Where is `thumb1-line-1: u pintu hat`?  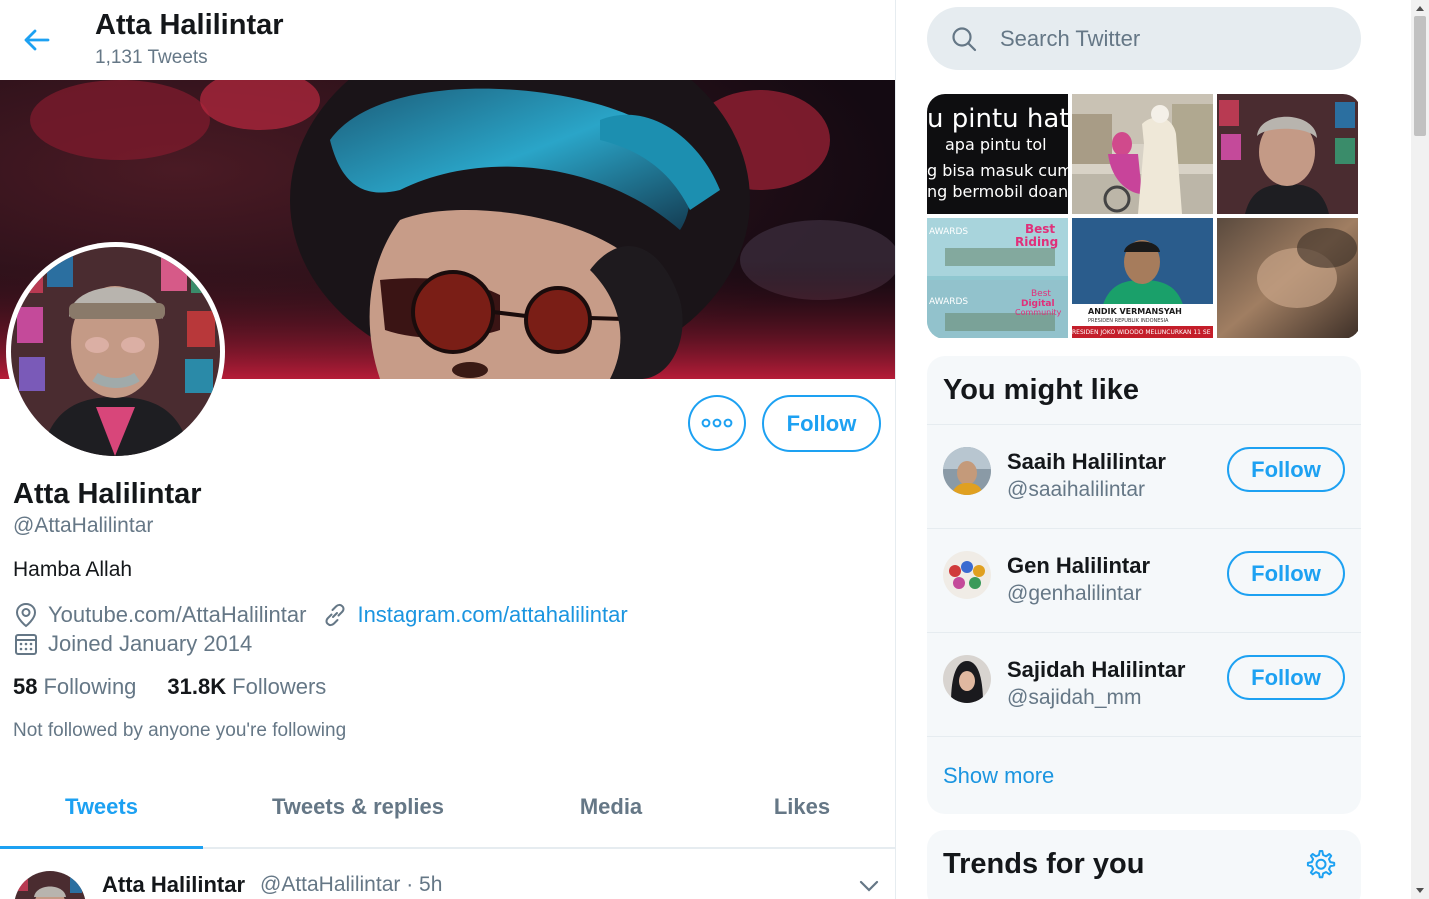
thumb1-line-1: u pintu hat is located at coordinates (997, 119).